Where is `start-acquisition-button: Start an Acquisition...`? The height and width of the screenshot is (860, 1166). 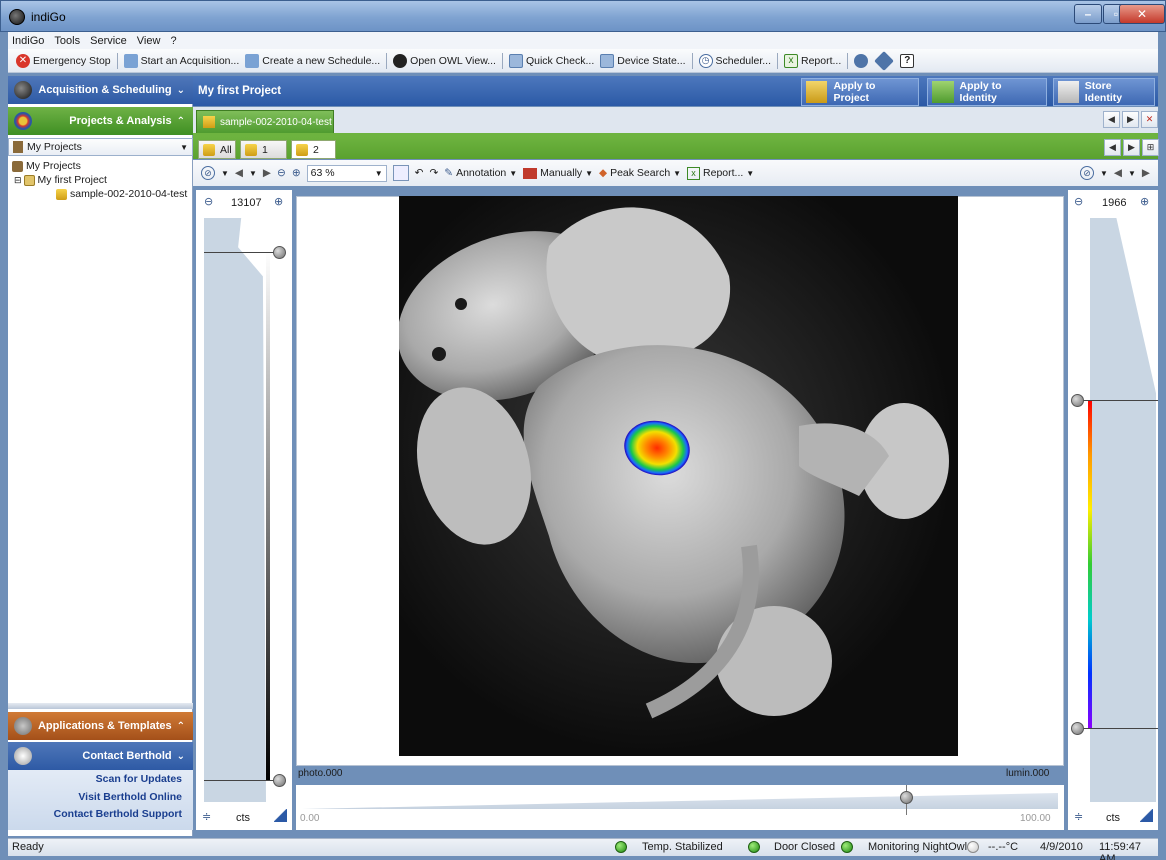
start-acquisition-button: Start an Acquisition... is located at coordinates (181, 60).